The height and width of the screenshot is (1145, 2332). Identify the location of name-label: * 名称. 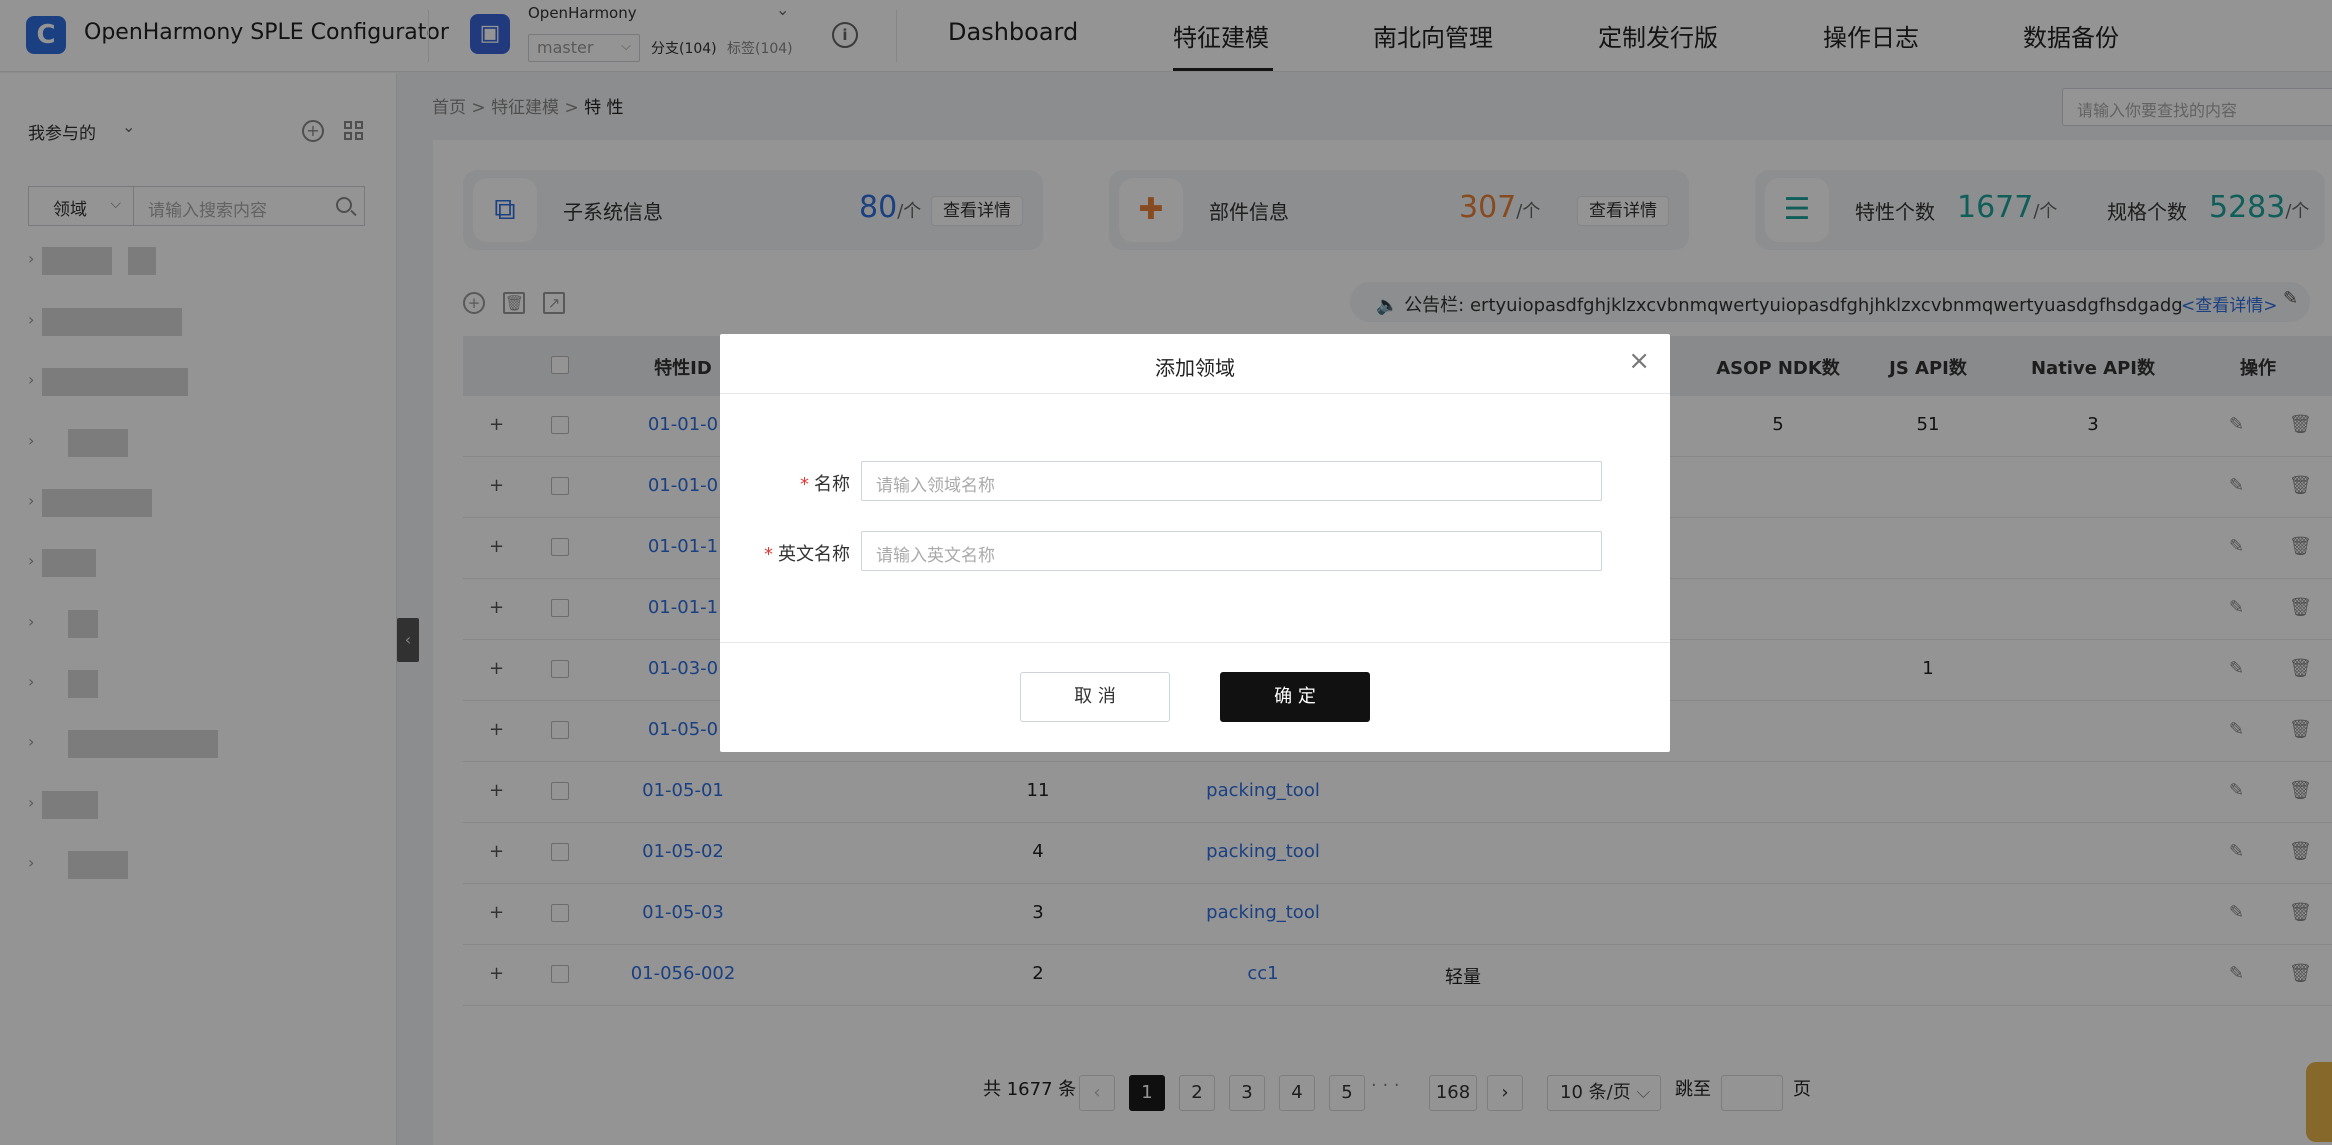
(825, 484).